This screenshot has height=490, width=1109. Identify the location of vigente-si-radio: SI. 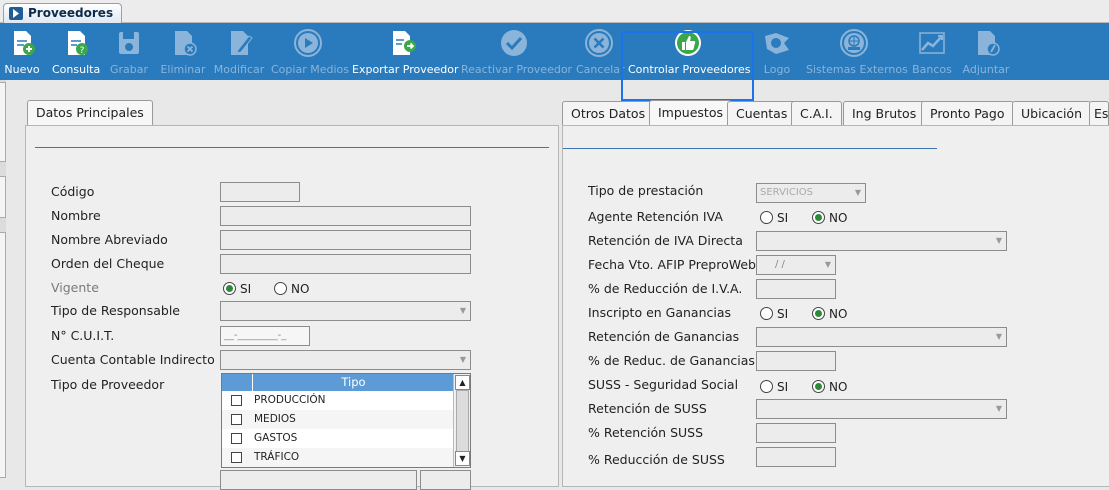
(237, 289).